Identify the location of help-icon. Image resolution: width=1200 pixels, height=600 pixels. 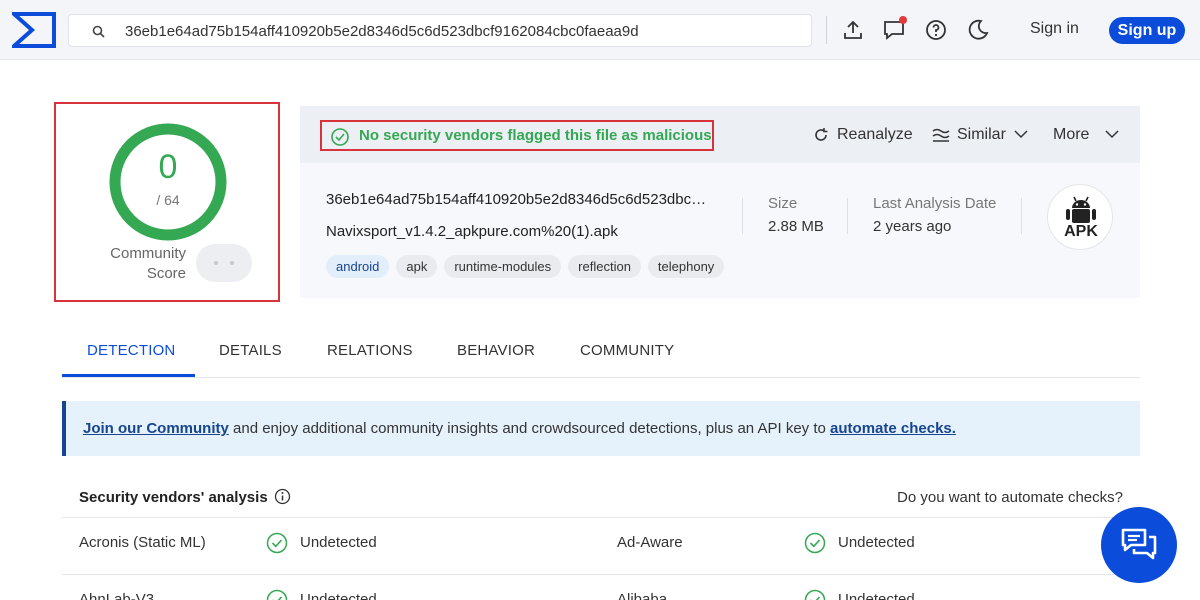
(936, 30).